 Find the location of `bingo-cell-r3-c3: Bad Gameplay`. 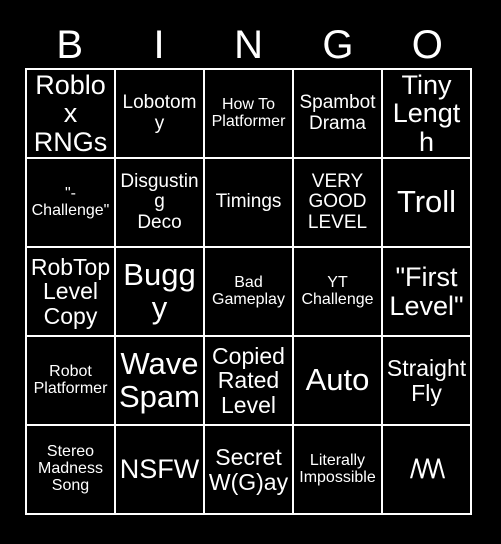

bingo-cell-r3-c3: Bad Gameplay is located at coordinates (248, 291).